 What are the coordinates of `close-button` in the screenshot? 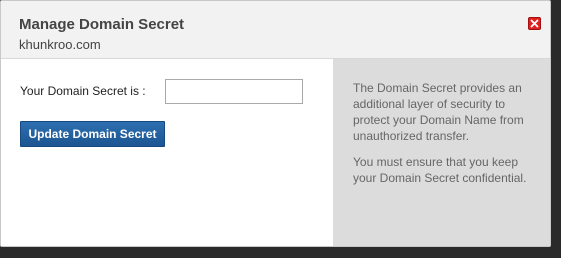 It's located at (534, 23).